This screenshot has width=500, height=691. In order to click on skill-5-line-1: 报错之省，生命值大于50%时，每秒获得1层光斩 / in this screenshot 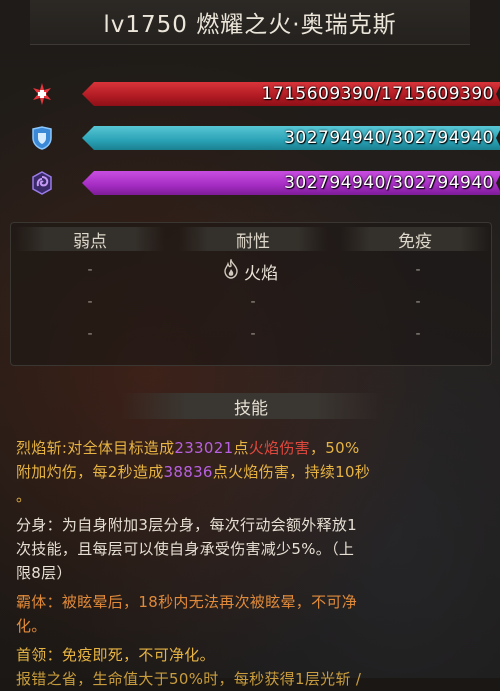, I will do `click(189, 679)`.